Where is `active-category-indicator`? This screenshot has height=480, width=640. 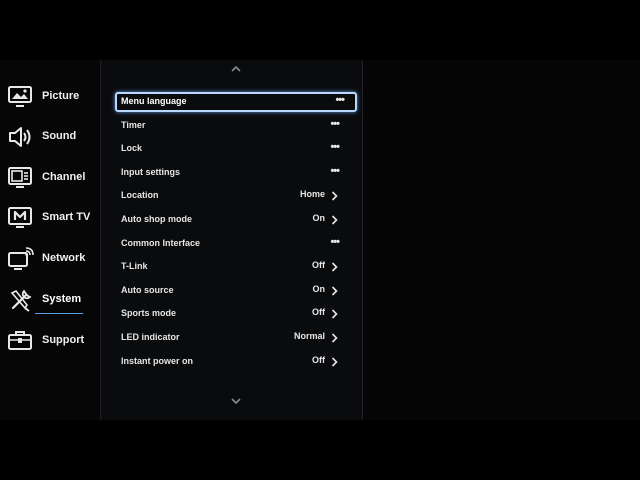 active-category-indicator is located at coordinates (59, 313).